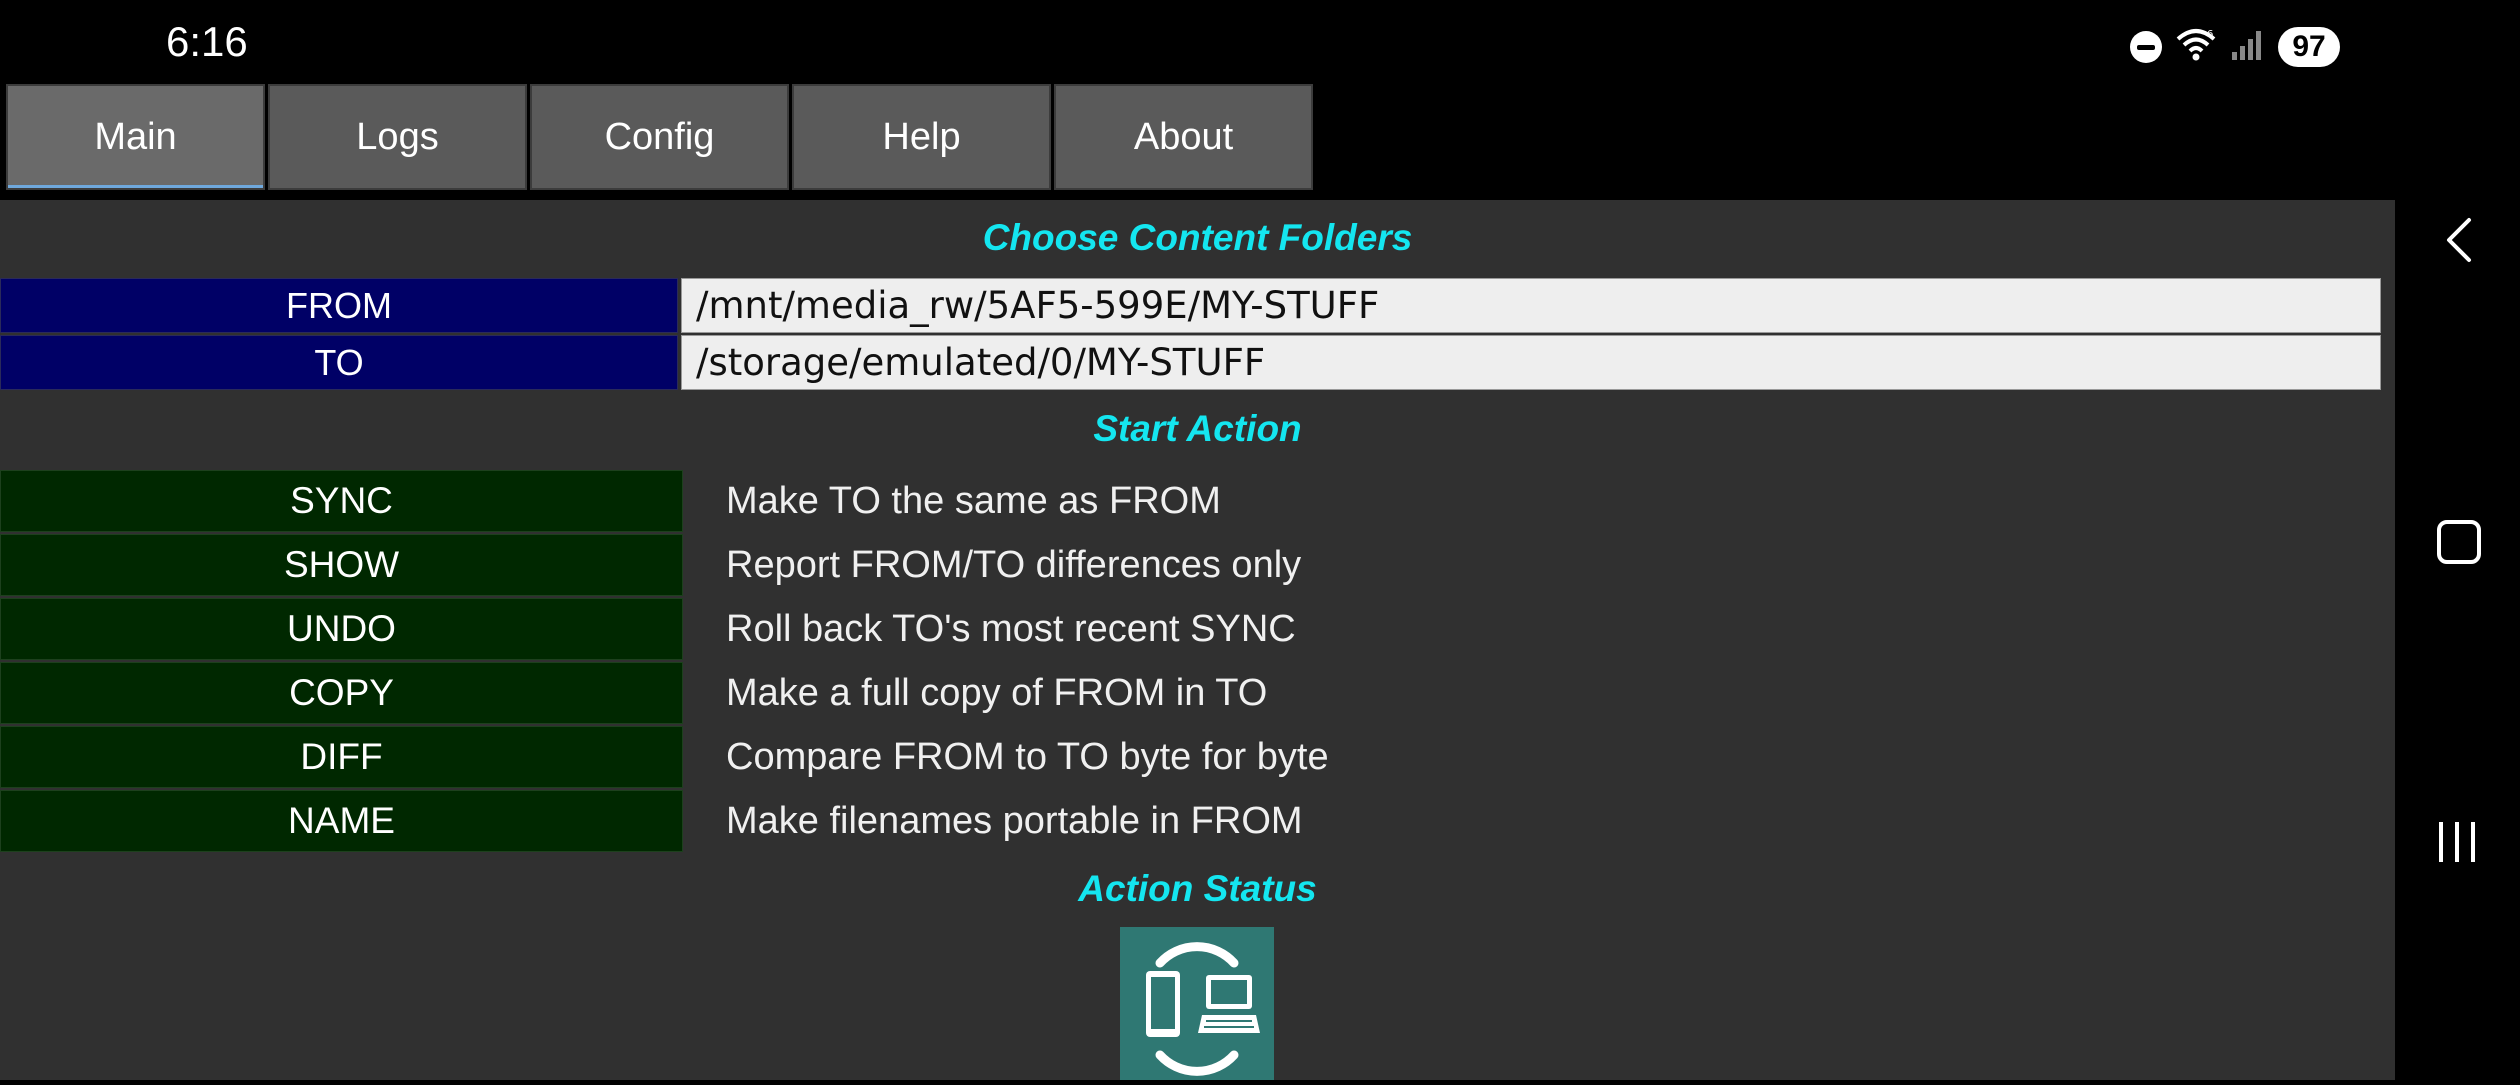  Describe the element at coordinates (341, 565) in the screenshot. I see `show-button: SHOW` at that location.